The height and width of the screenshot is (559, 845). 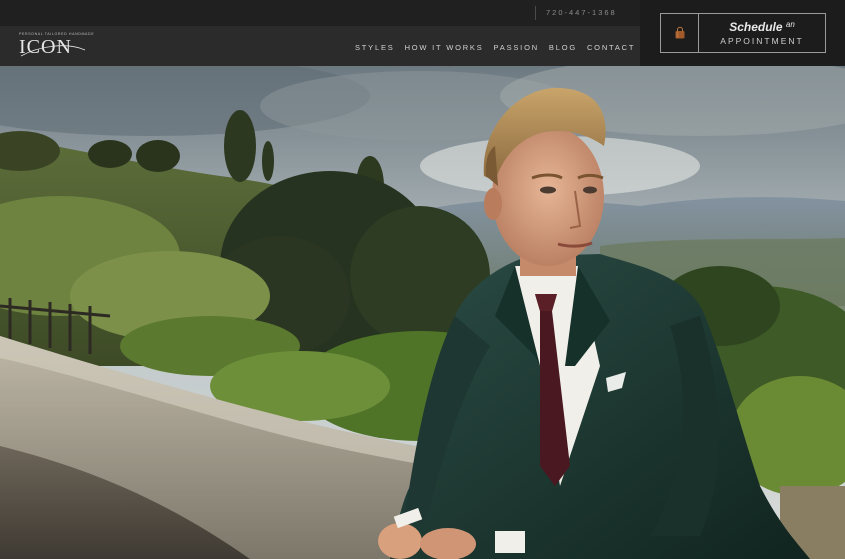 I want to click on icon-logo: PERSONAL TAILORED HANDMADE ICON, so click(x=56, y=46).